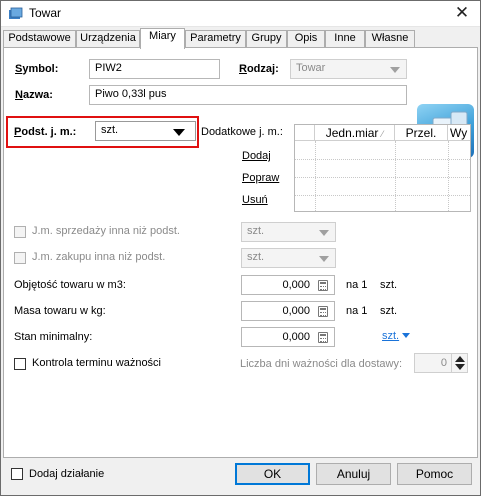 The height and width of the screenshot is (496, 481). Describe the element at coordinates (296, 311) in the screenshot. I see `masa-value: 0,000` at that location.